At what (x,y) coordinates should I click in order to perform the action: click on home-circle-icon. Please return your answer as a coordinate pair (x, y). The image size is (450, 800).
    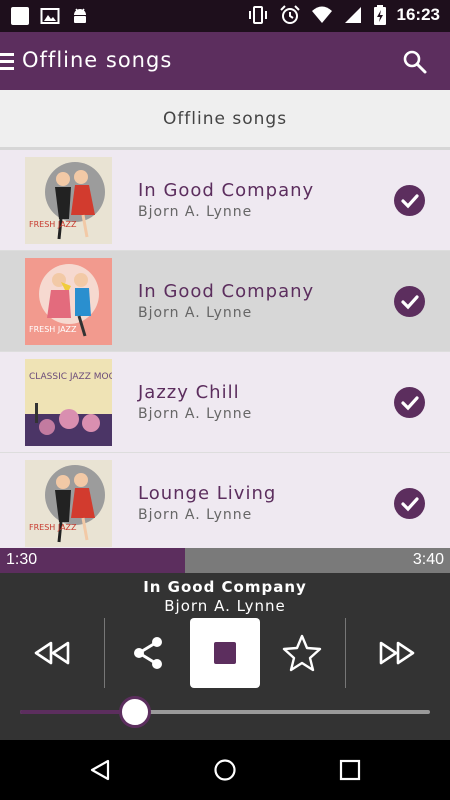
    Looking at the image, I should click on (225, 770).